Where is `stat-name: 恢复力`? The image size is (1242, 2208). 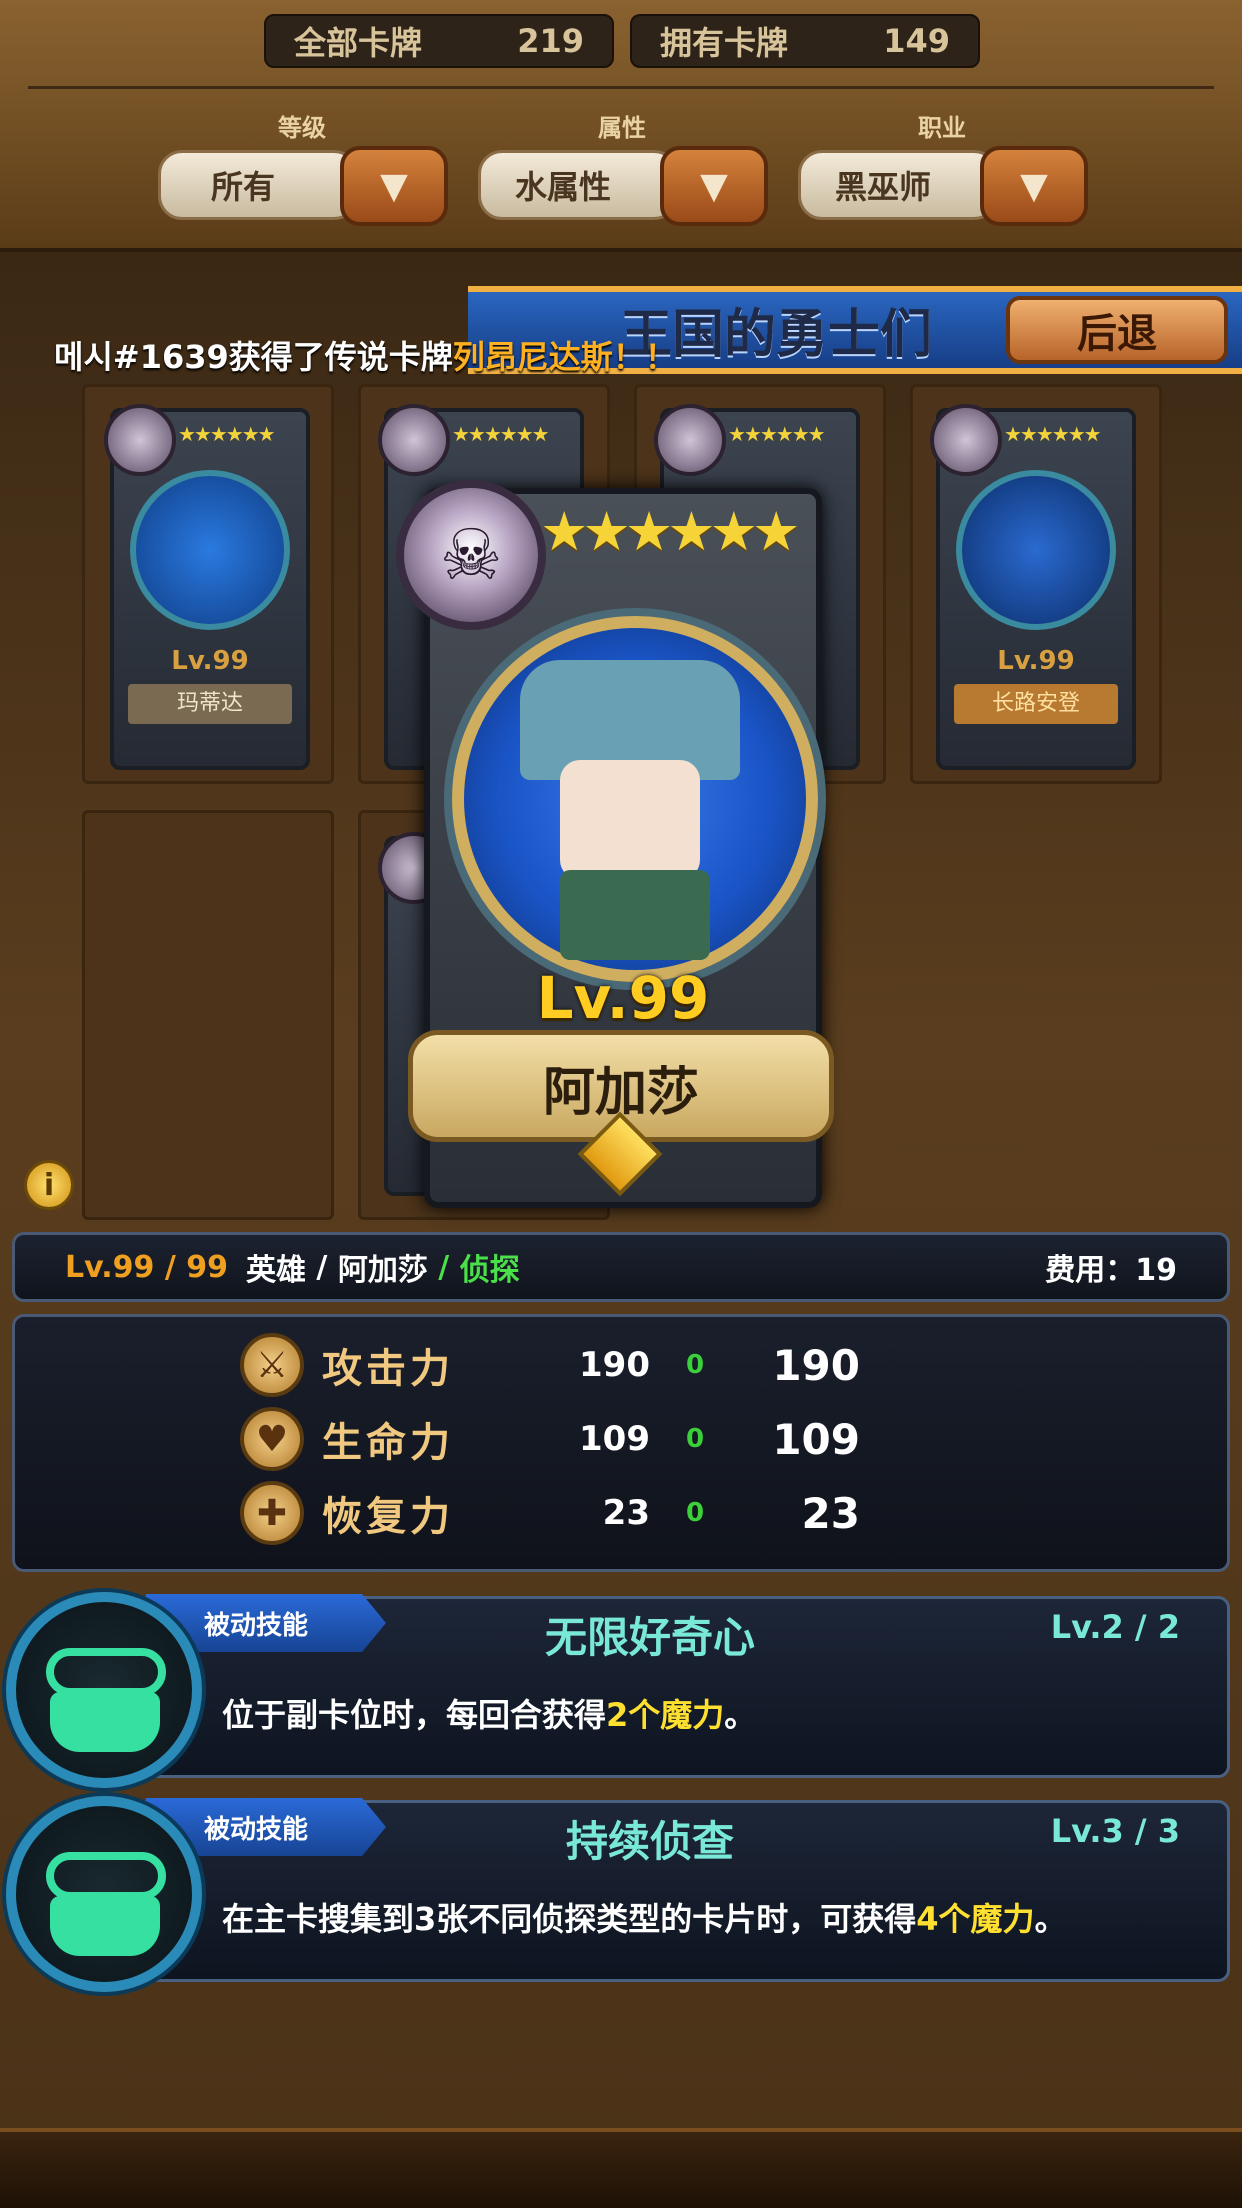
stat-name: 恢复力 is located at coordinates (388, 1517).